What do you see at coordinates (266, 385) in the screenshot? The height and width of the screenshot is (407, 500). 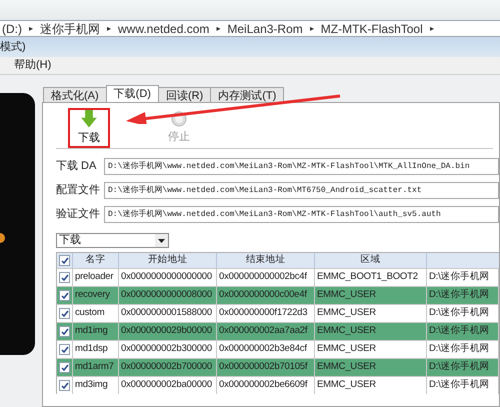 I see `table-cell: 0x000000002be6609f` at bounding box center [266, 385].